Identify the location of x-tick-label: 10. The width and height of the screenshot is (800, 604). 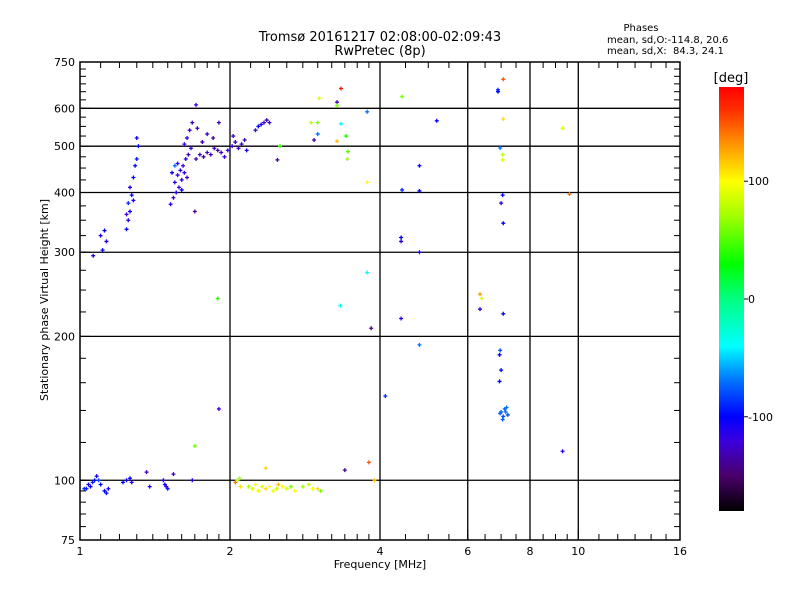
(578, 551).